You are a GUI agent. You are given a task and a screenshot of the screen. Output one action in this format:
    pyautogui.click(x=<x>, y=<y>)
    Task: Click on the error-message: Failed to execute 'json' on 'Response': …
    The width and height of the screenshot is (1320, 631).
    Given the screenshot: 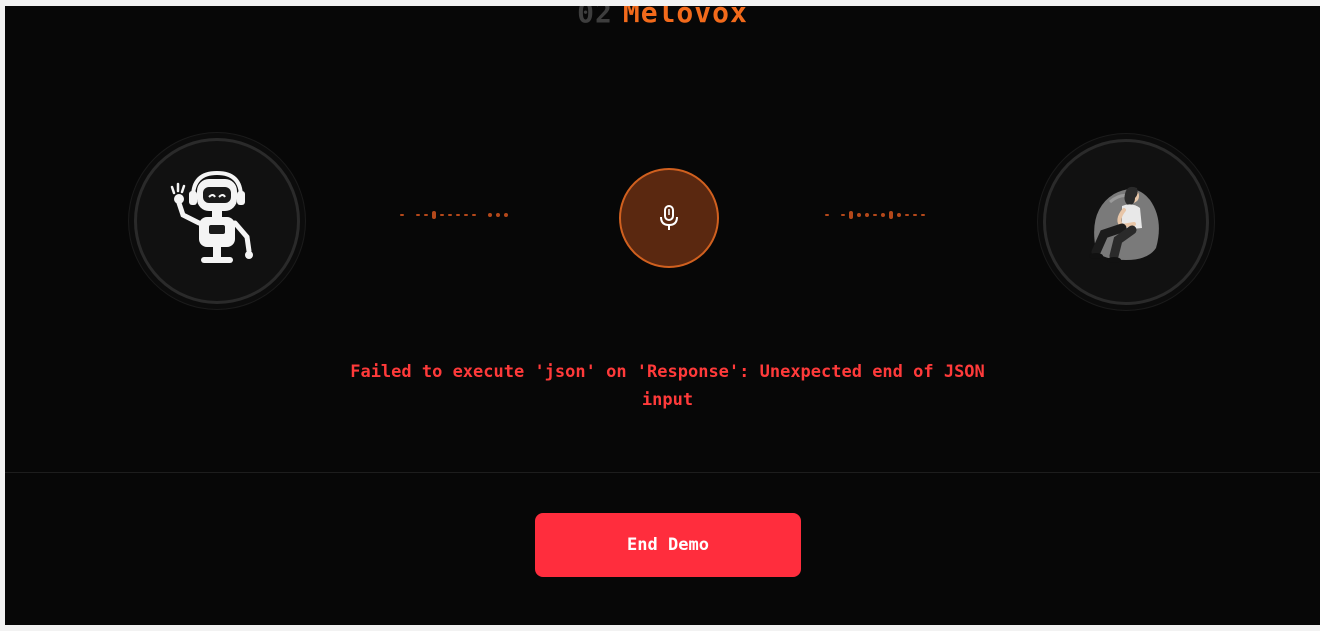 What is the action you would take?
    pyautogui.click(x=667, y=386)
    